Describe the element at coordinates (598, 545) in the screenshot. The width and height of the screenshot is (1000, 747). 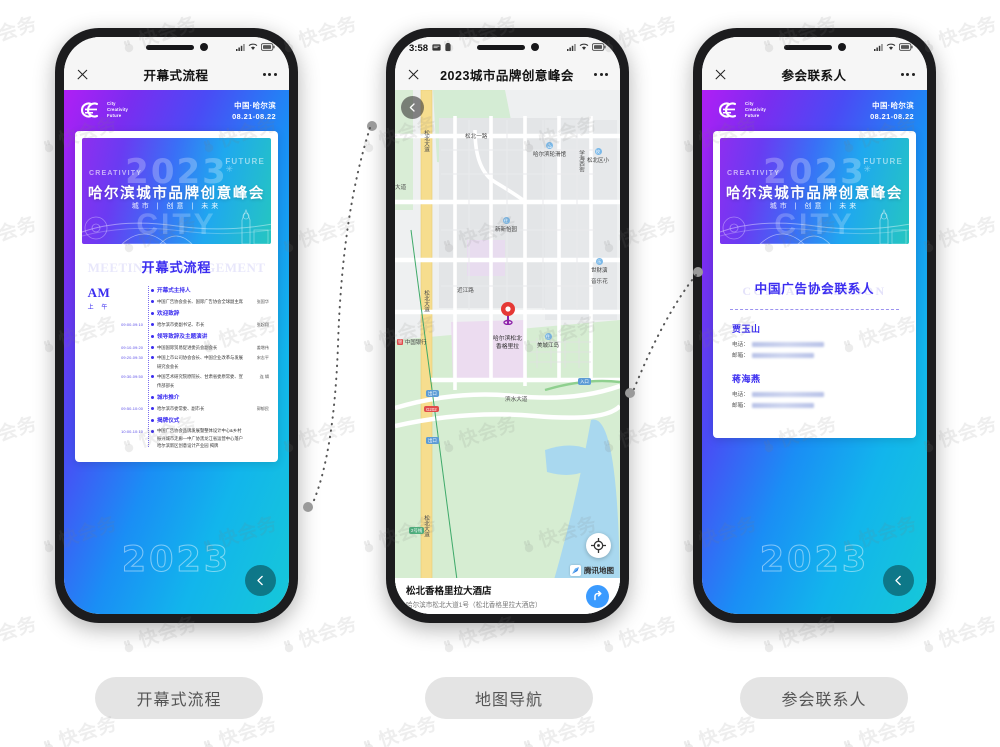
I see `locate-button` at that location.